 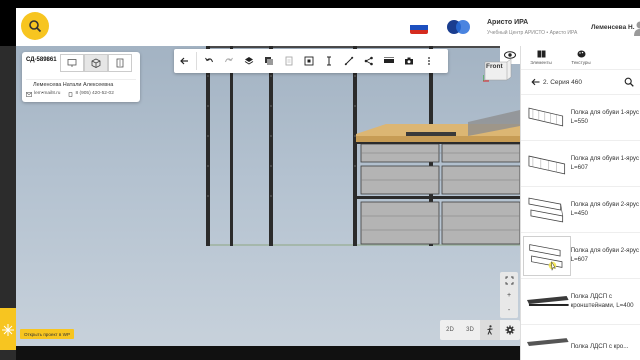 What do you see at coordinates (229, 61) in the screenshot?
I see `redo-button` at bounding box center [229, 61].